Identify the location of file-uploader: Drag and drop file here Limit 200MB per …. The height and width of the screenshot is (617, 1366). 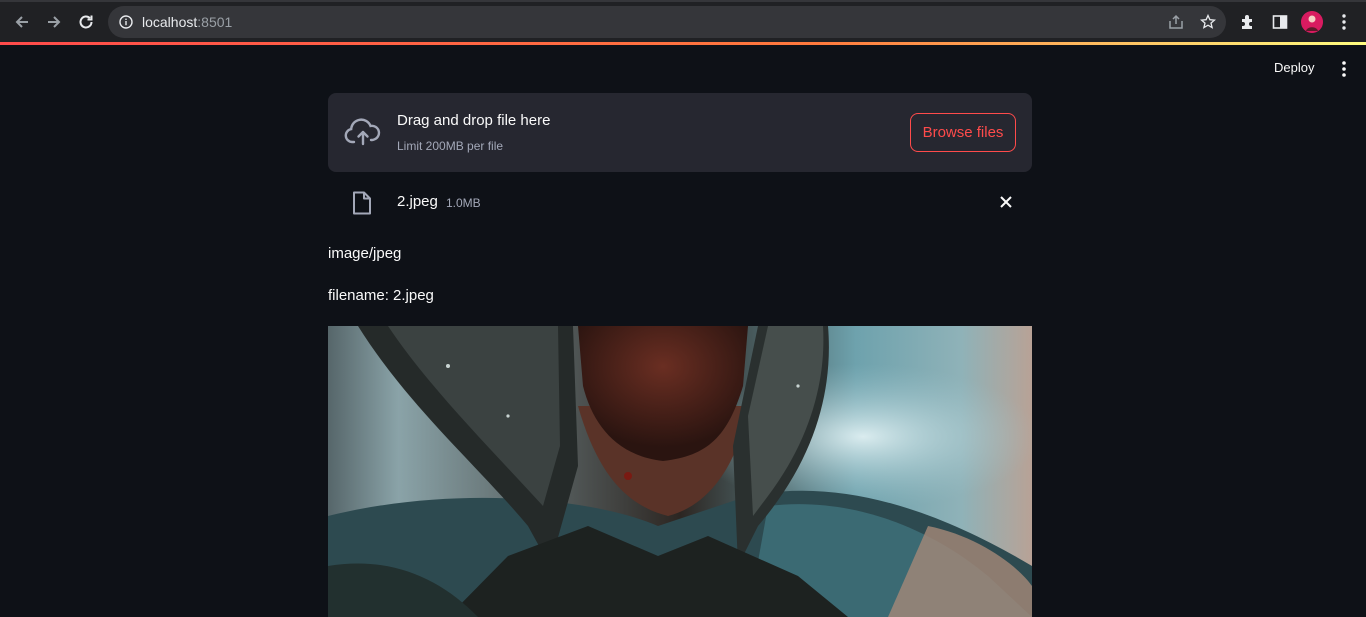
(680, 162).